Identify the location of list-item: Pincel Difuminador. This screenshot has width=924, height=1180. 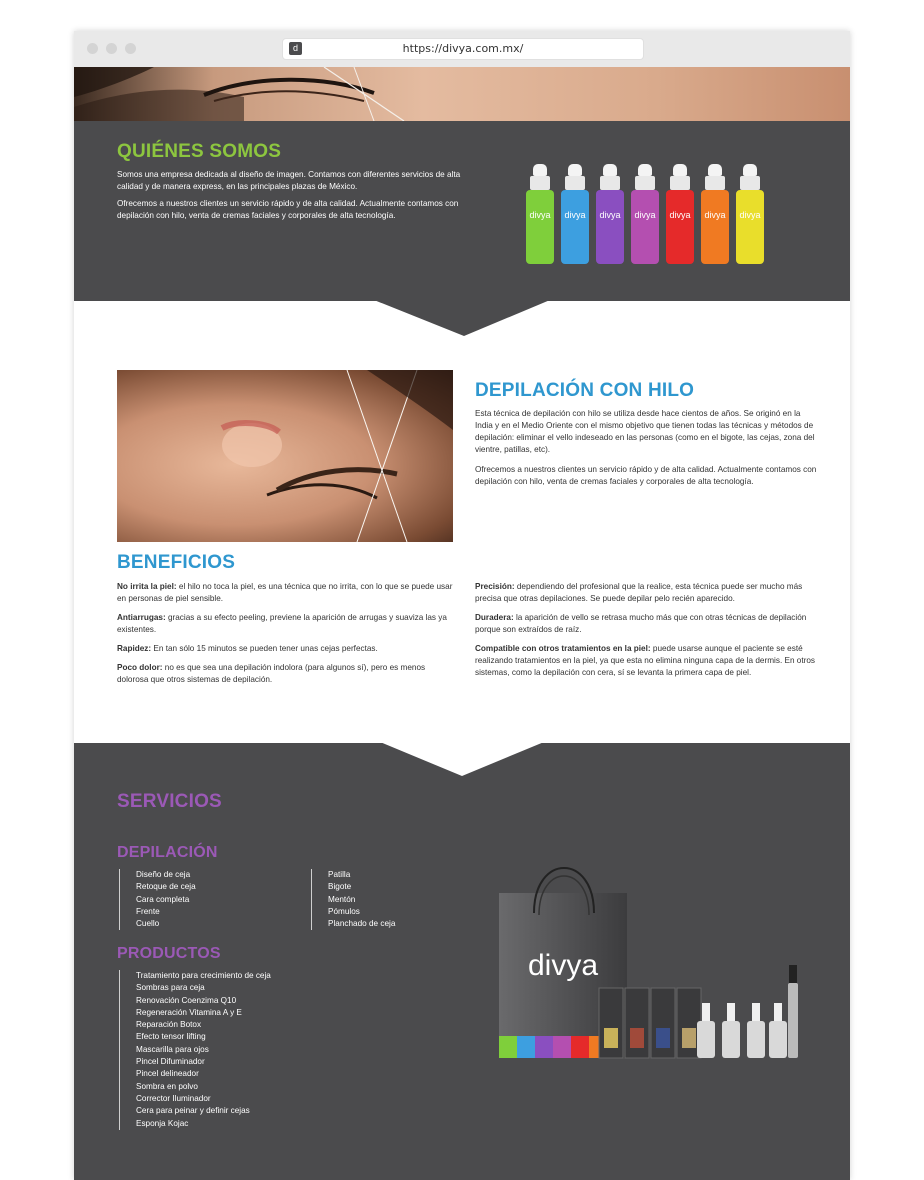
(170, 1062).